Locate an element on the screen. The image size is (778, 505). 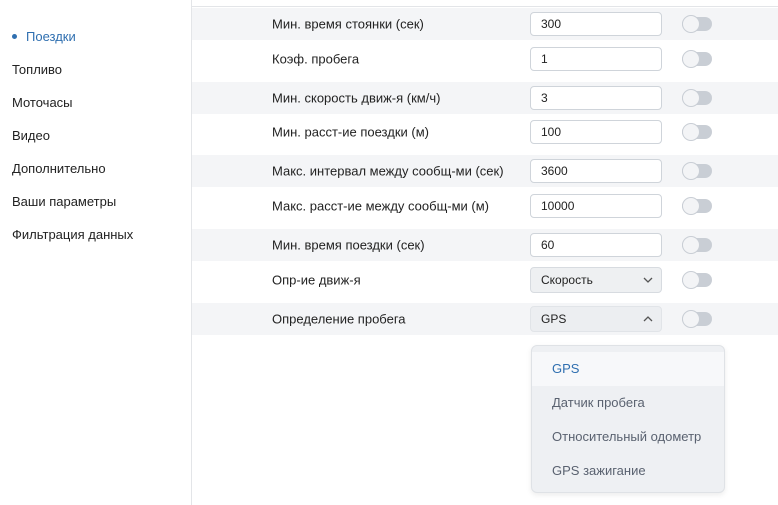
mileage-coef-toggle is located at coordinates (697, 59).